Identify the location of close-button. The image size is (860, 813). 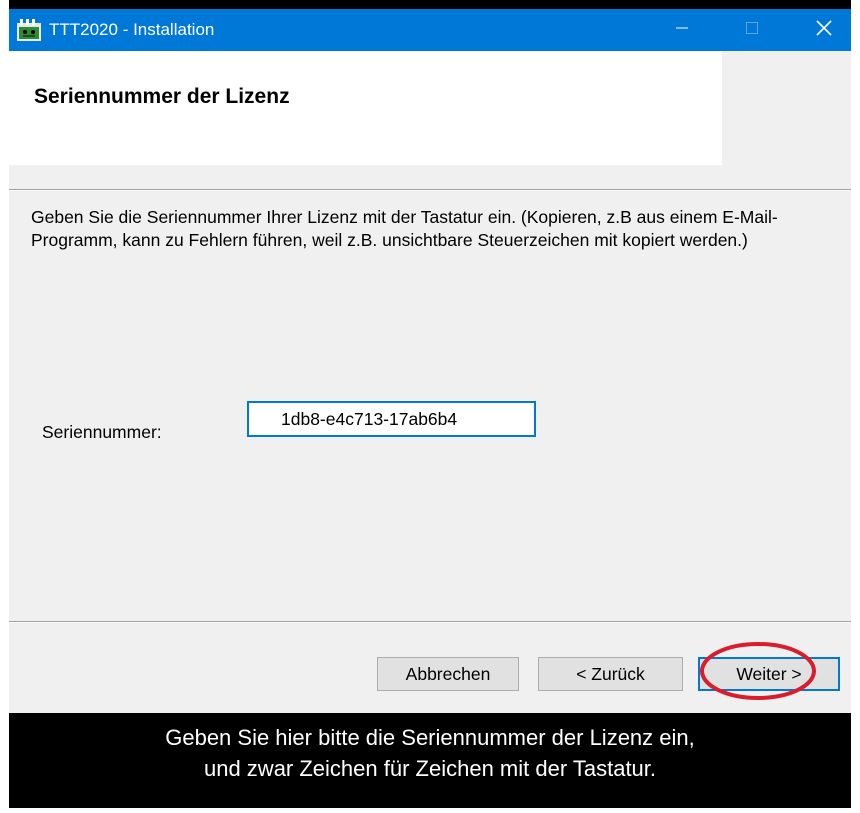
(824, 30).